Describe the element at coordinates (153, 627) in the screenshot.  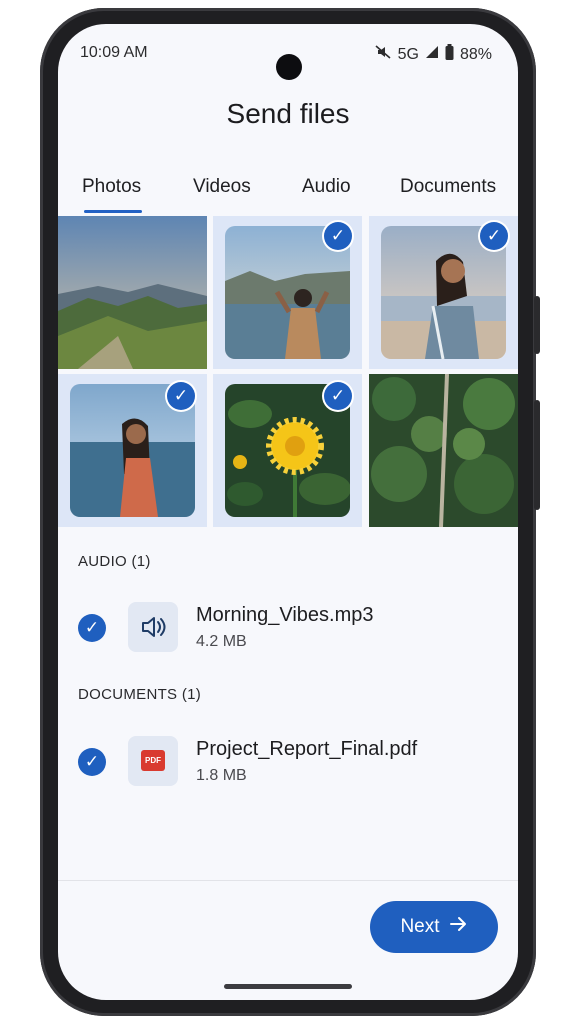
I see `speaker-icon` at that location.